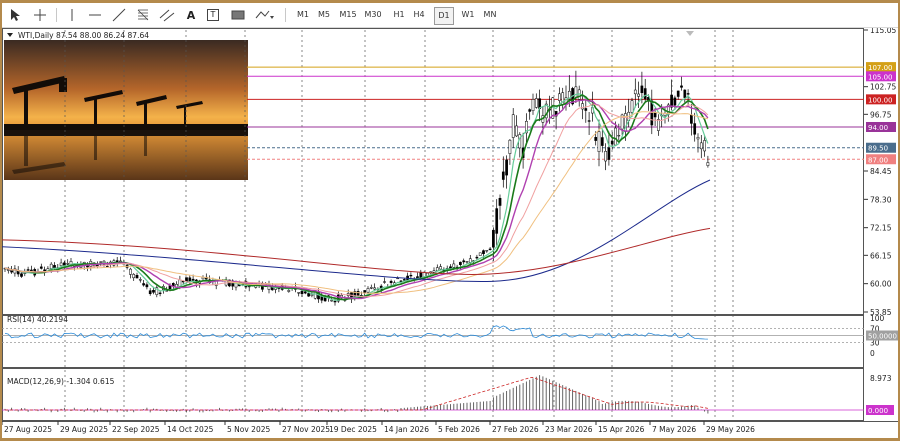 The image size is (900, 441). I want to click on date-axis-label: 27 Feb 2026, so click(515, 429).